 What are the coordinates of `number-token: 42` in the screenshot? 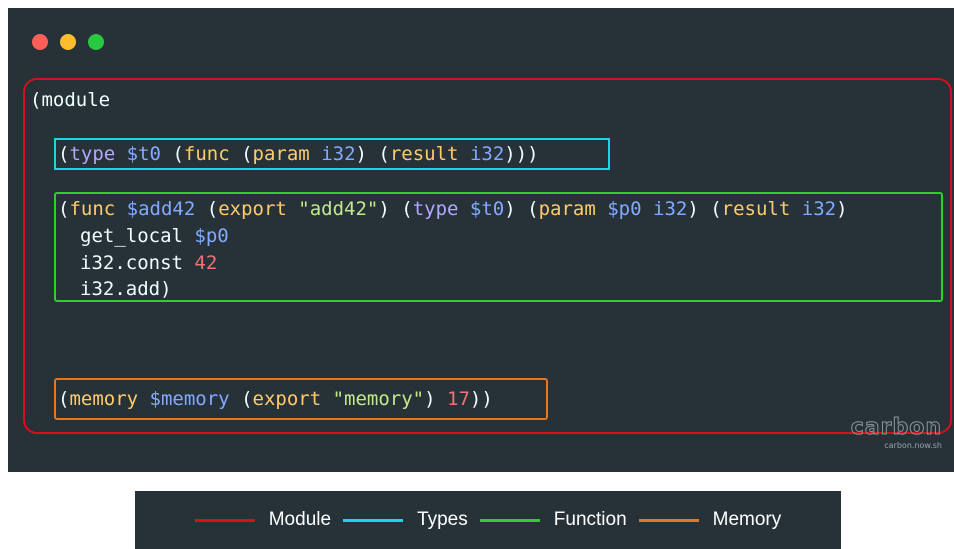 It's located at (206, 263).